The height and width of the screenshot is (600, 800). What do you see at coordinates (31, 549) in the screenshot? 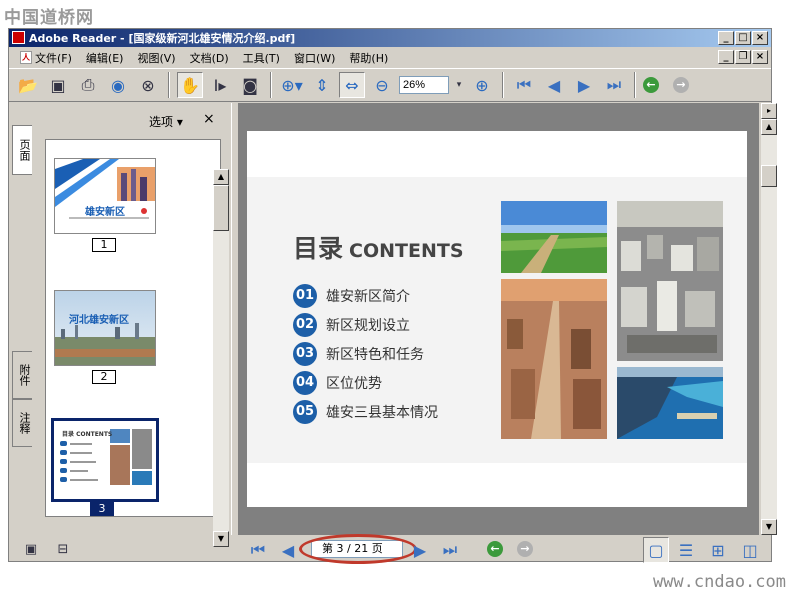
I see `page-icon-toggle: ▣` at bounding box center [31, 549].